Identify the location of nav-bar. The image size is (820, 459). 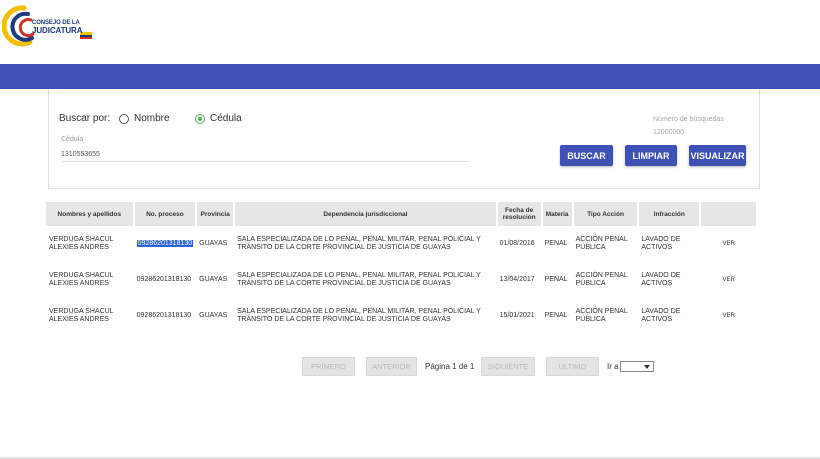
(410, 76).